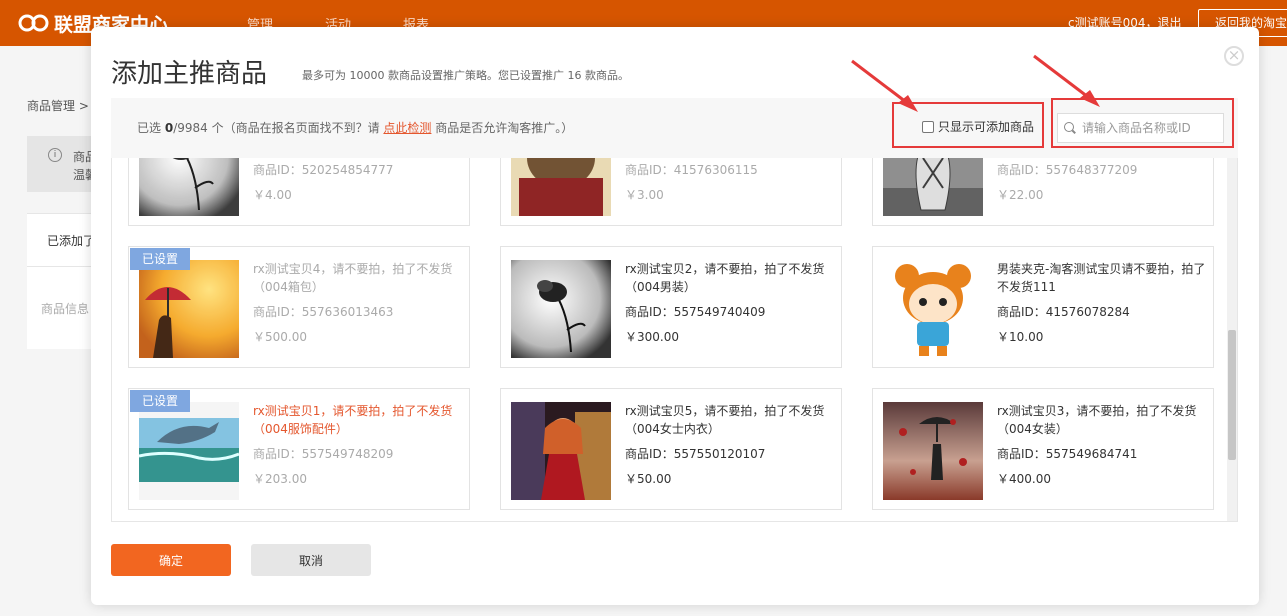 Image resolution: width=1287 pixels, height=616 pixels. I want to click on product-id: 商品ID：557550120107, so click(695, 454).